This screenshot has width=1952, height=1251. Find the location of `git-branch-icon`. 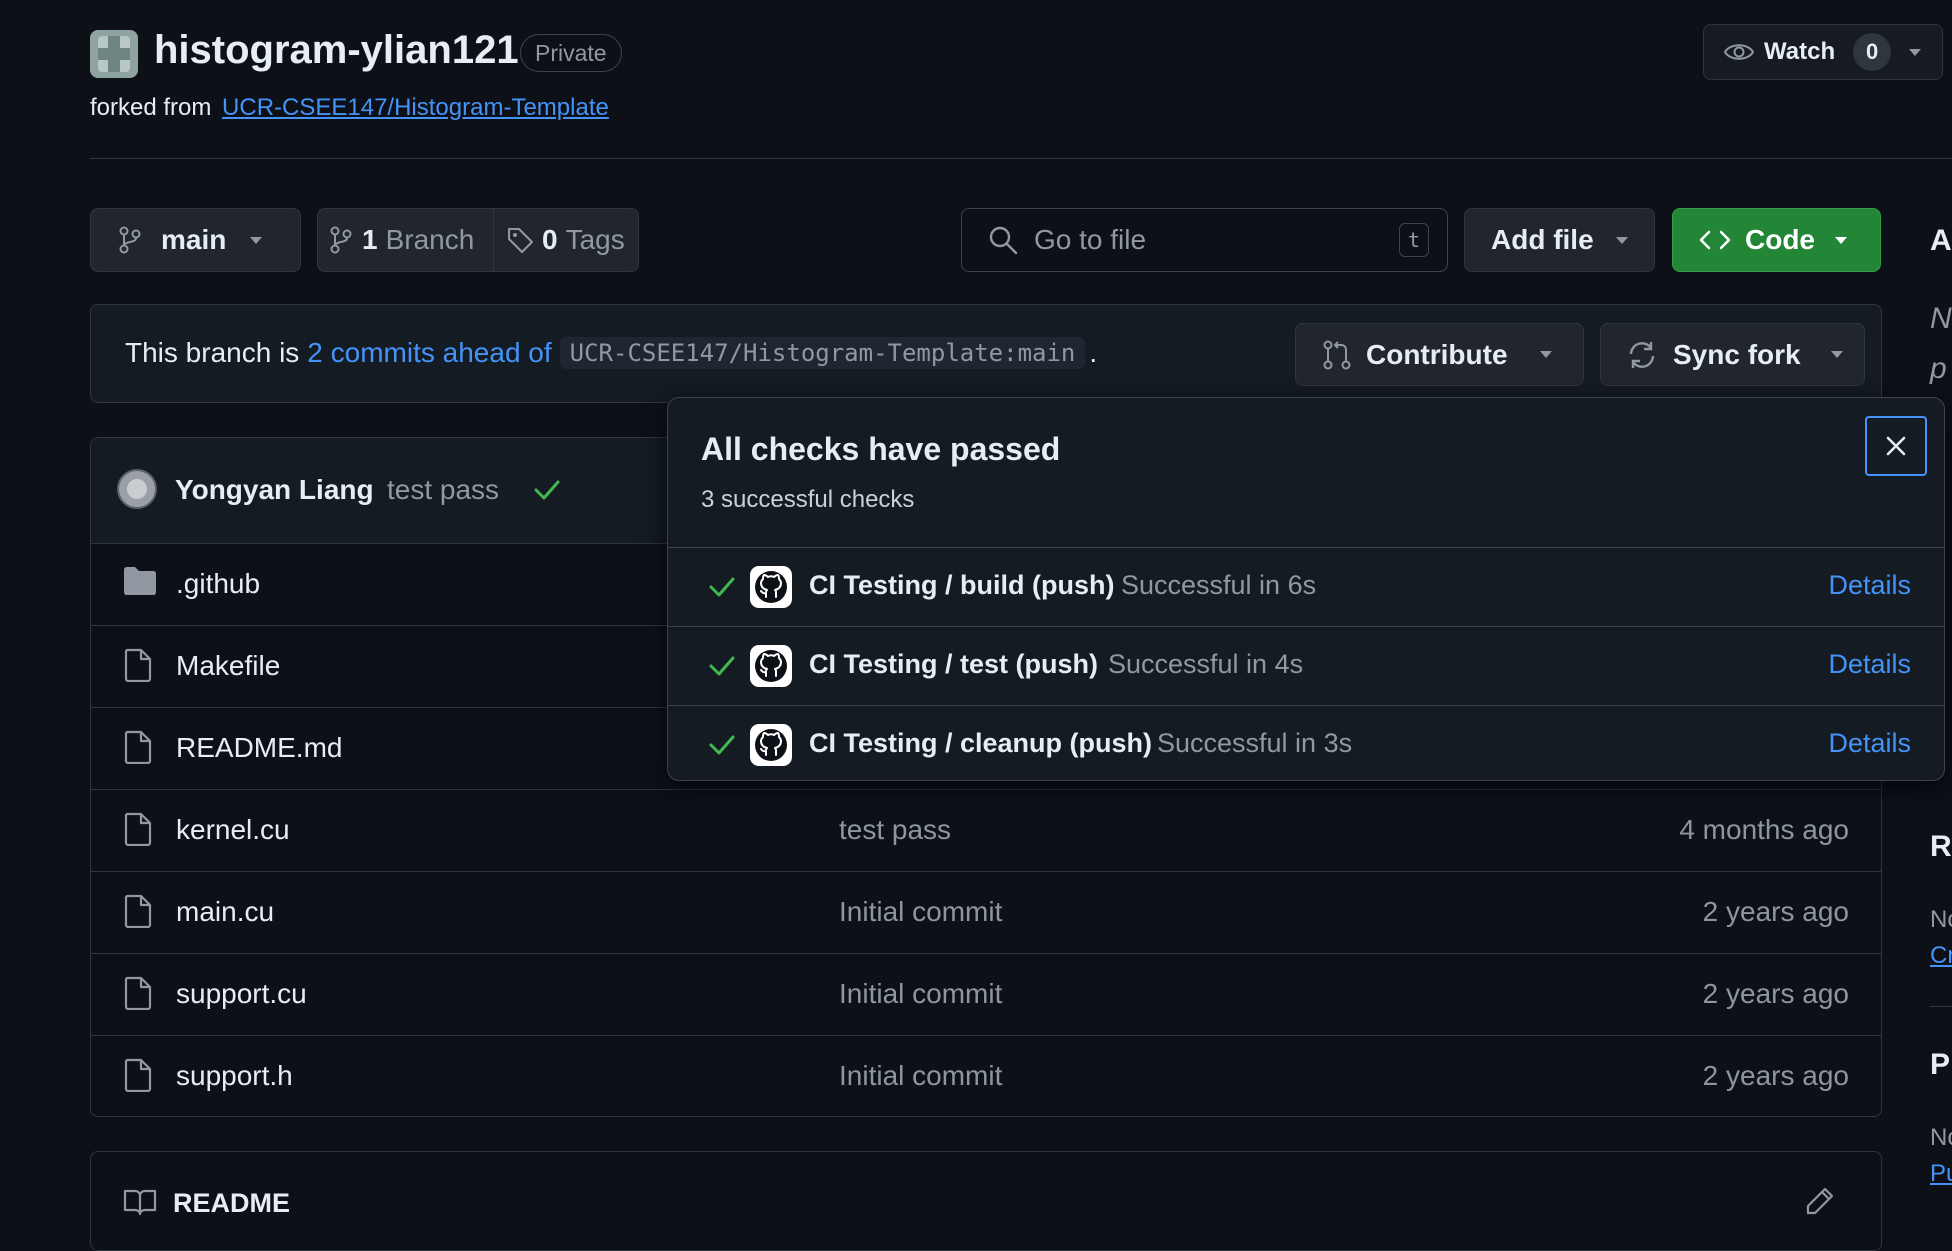

git-branch-icon is located at coordinates (341, 240).